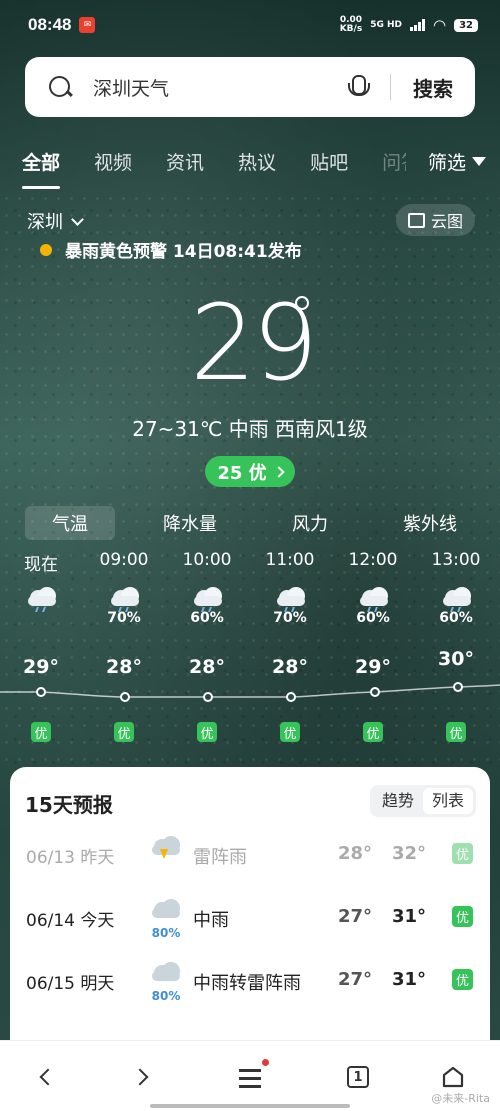  Describe the element at coordinates (250, 692) in the screenshot. I see `temperature-trend-line` at that location.